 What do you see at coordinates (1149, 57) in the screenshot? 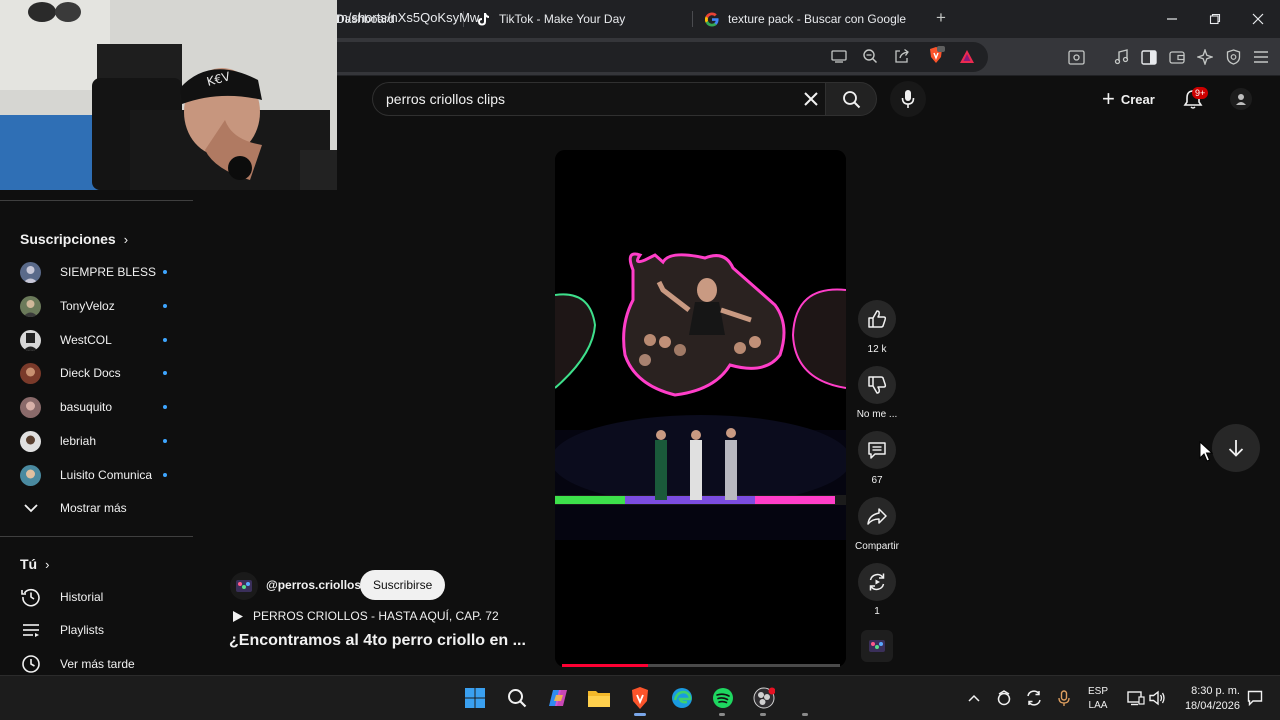
I see `sidebar-toggle-icon` at bounding box center [1149, 57].